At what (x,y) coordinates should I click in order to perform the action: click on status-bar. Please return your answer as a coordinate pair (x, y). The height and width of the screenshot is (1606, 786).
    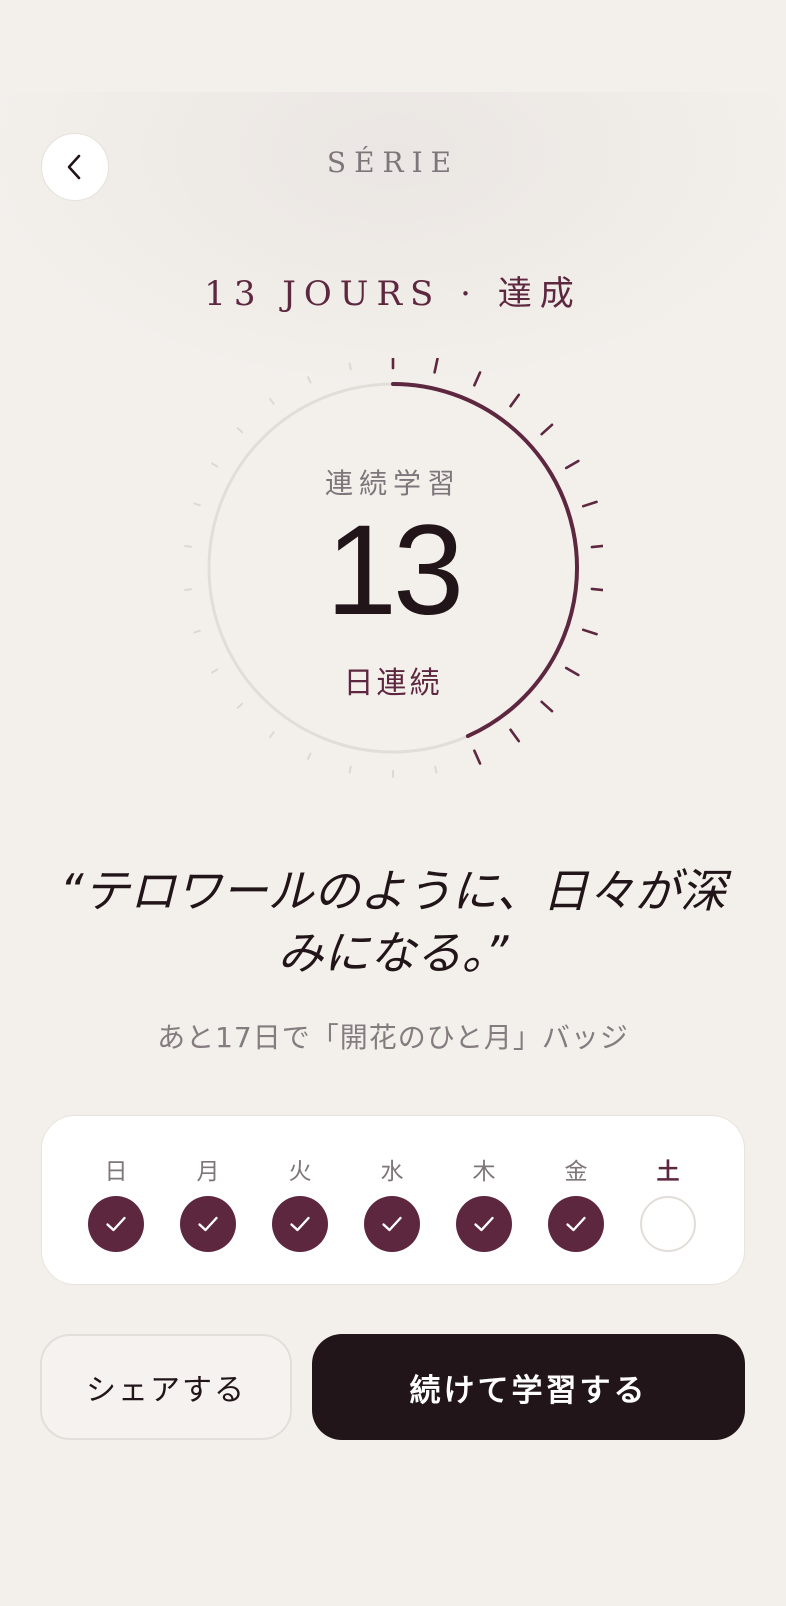
    Looking at the image, I should click on (393, 46).